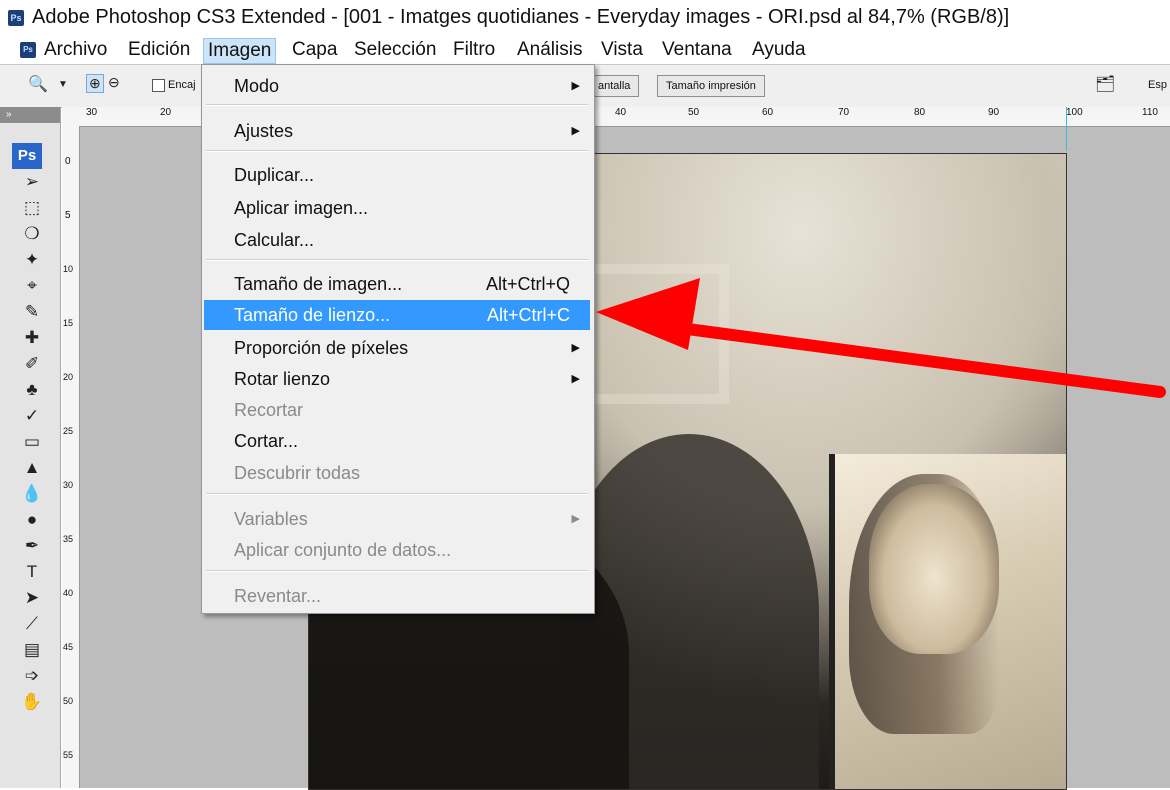 The width and height of the screenshot is (1170, 790). Describe the element at coordinates (159, 50) in the screenshot. I see `menu-edicion: Edición` at that location.